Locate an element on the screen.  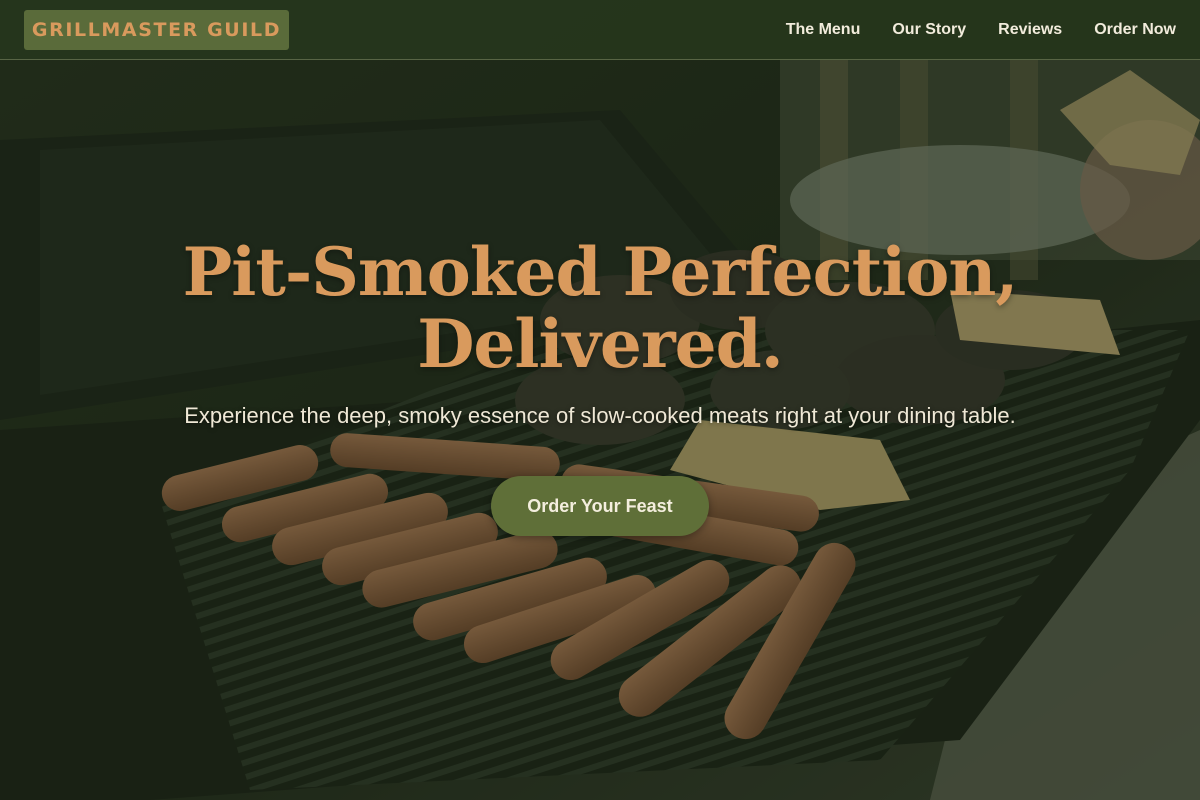
brand-logo-link: GRILLMASTER GUILD is located at coordinates (156, 30).